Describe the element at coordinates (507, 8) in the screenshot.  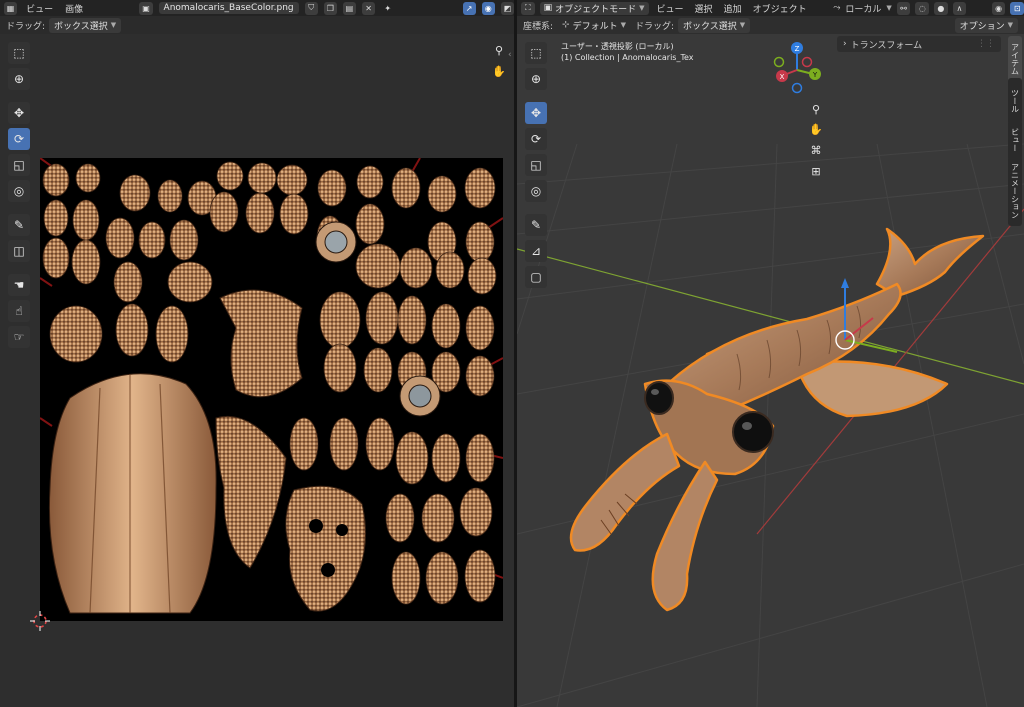
I see `display-channels-icon: ◩` at that location.